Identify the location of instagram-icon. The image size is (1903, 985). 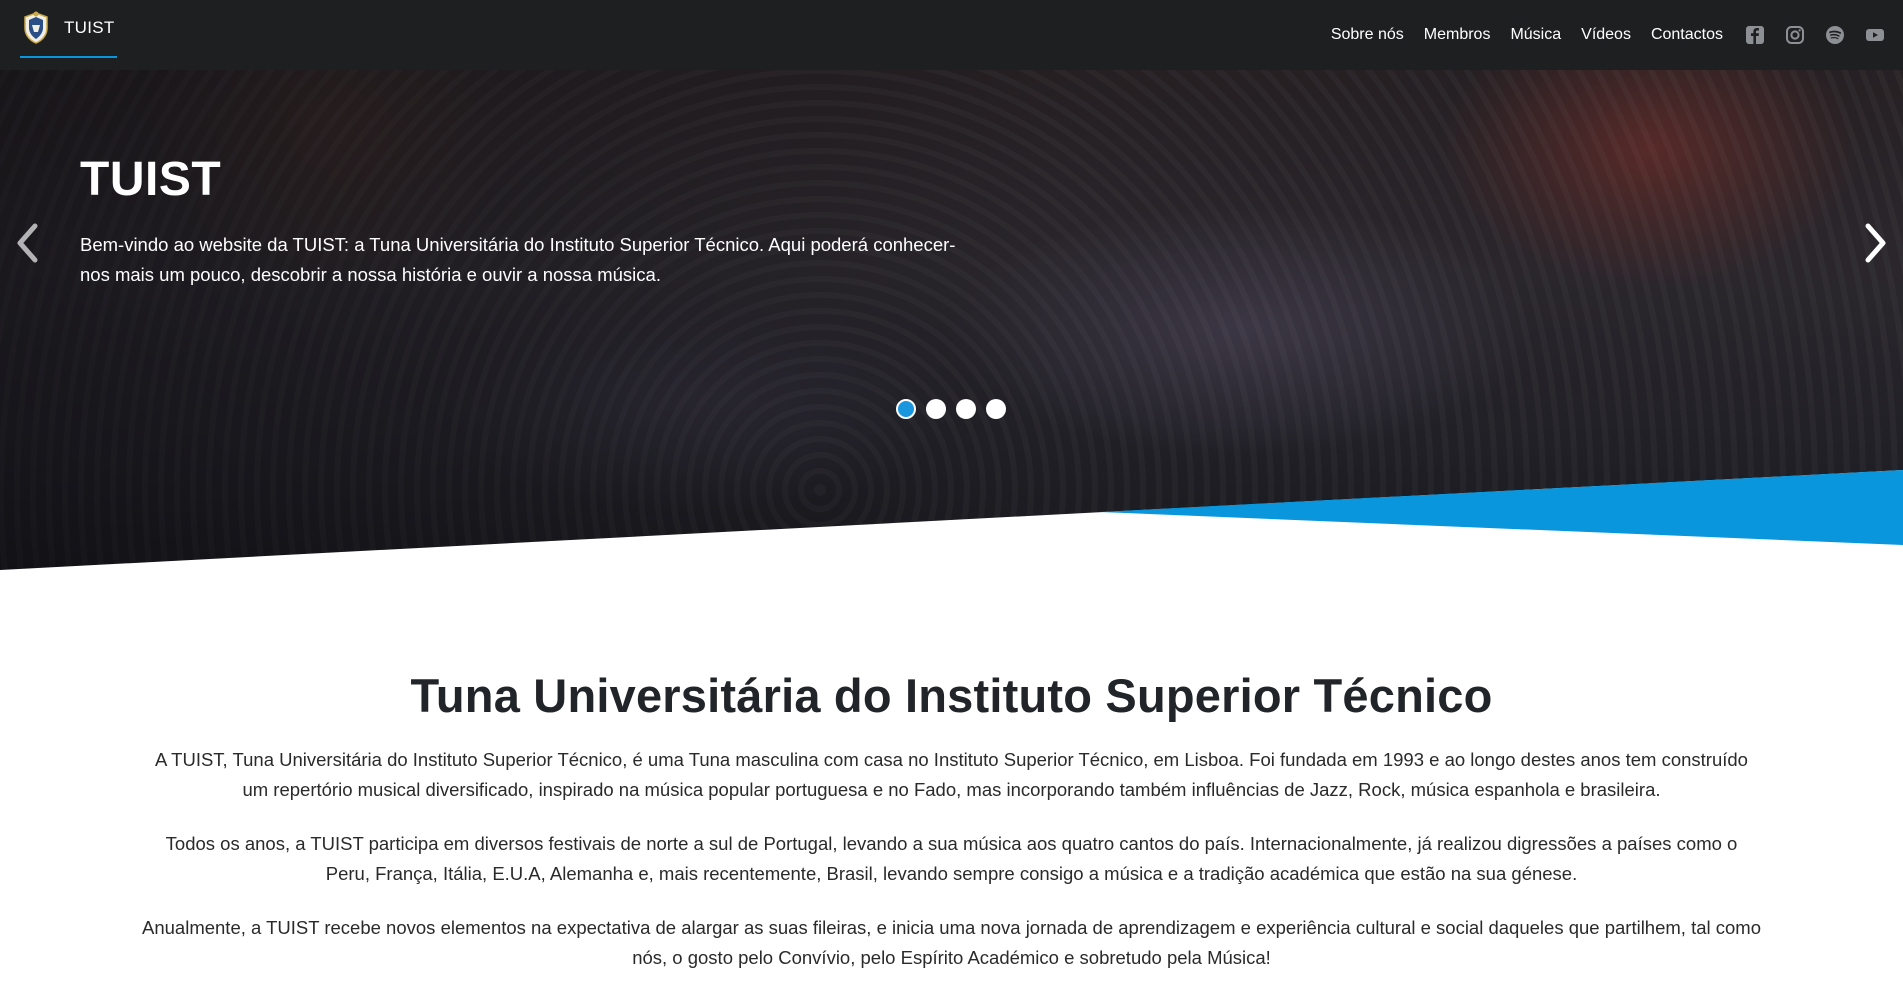
(1795, 35).